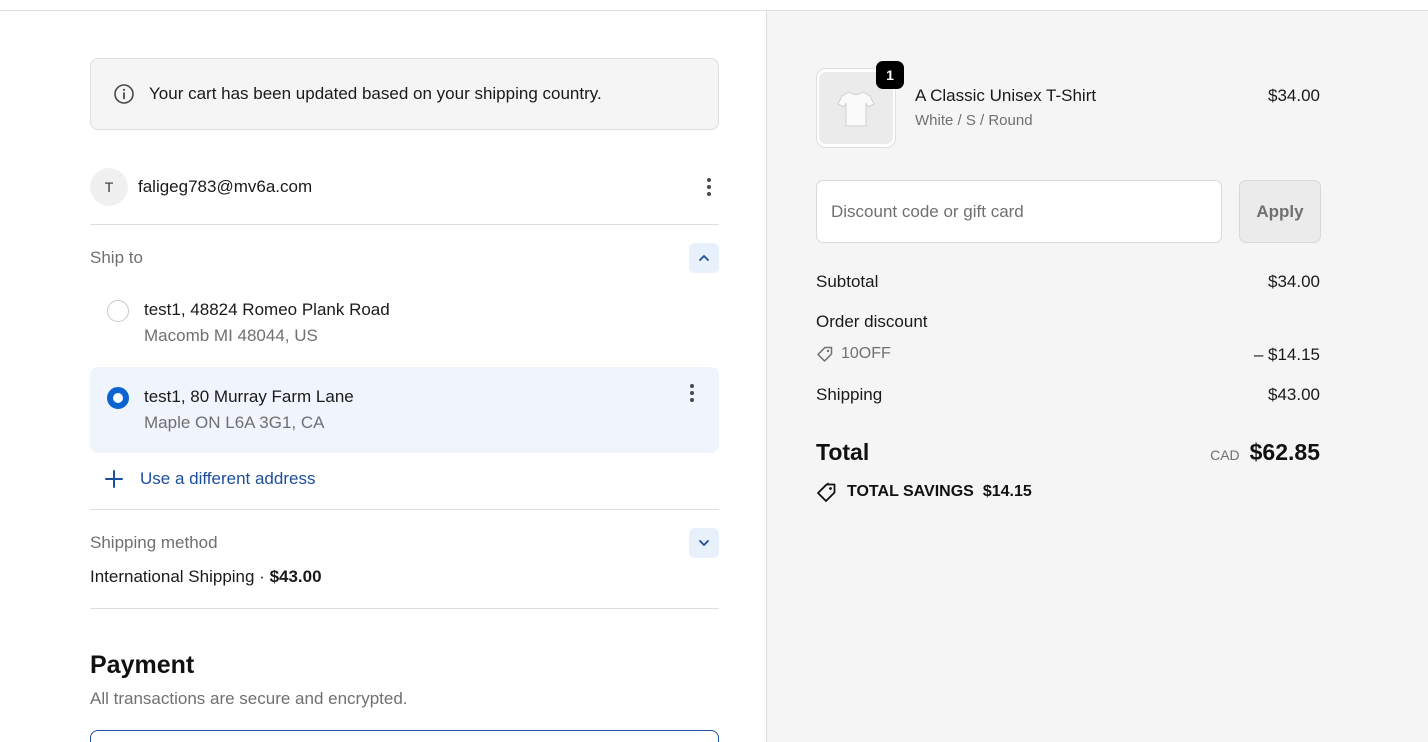 The image size is (1428, 742). I want to click on product-price: $34.00, so click(1294, 95).